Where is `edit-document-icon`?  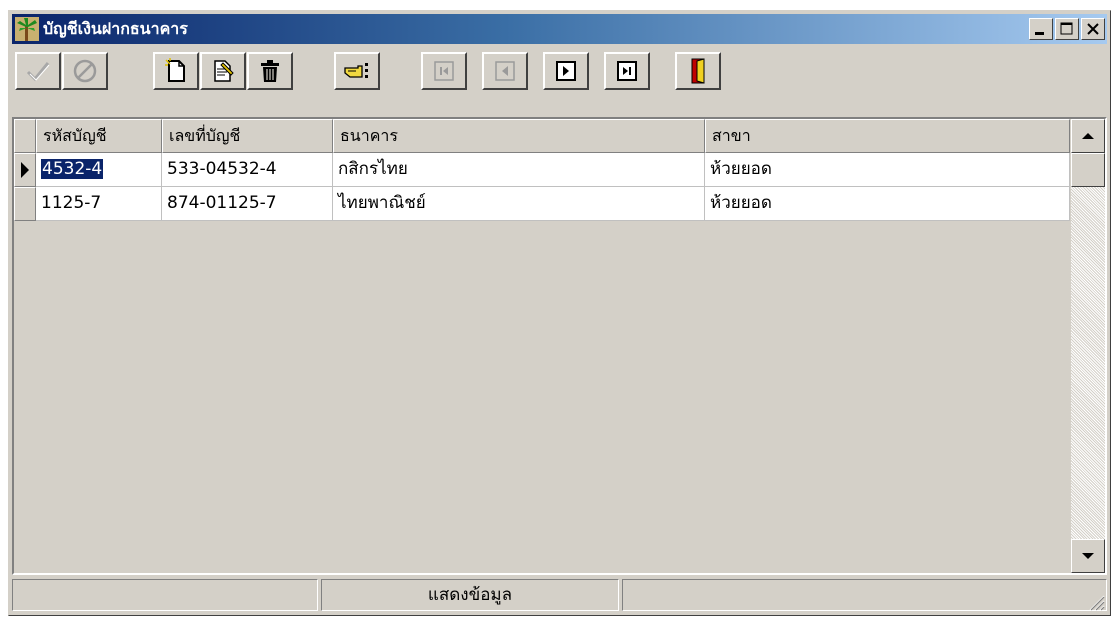 edit-document-icon is located at coordinates (224, 71).